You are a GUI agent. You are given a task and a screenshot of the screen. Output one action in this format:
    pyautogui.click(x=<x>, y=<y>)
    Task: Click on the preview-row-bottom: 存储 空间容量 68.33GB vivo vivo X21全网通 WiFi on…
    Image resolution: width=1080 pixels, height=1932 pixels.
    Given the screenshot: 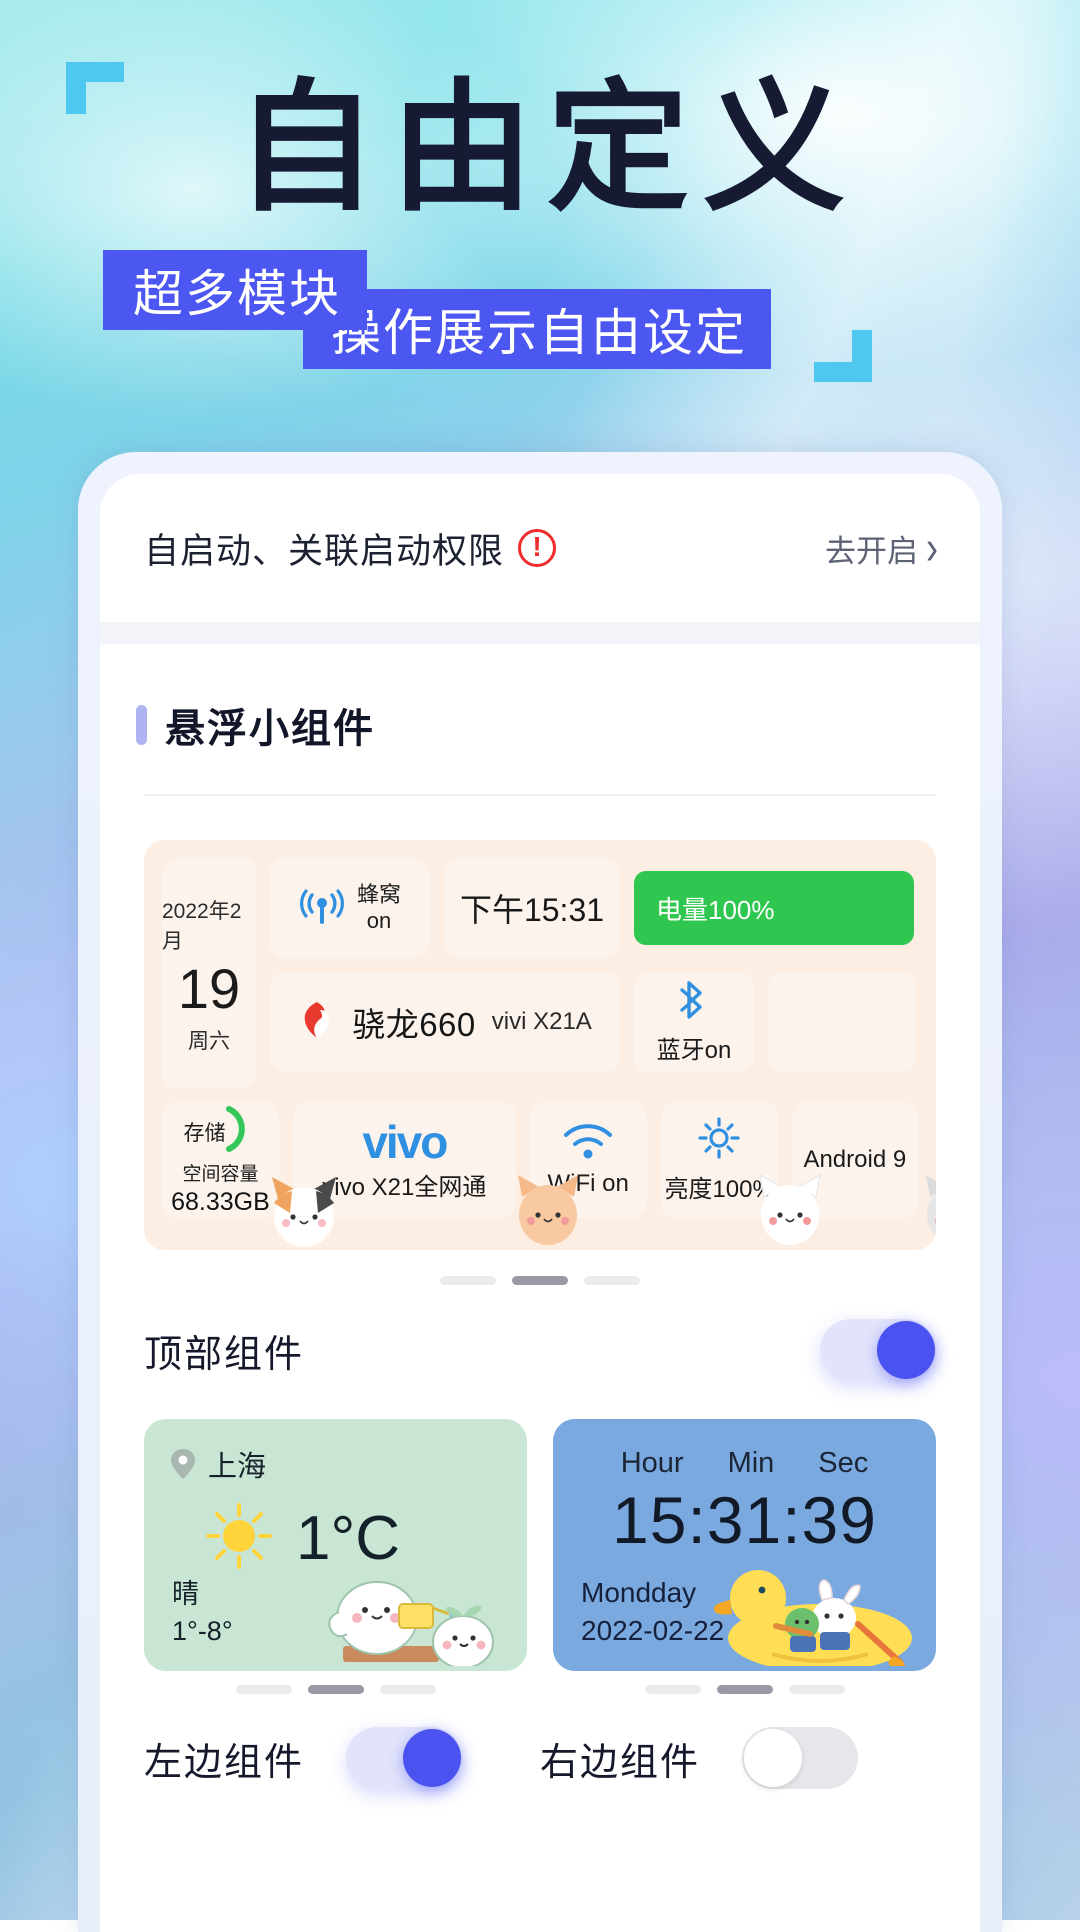 What is the action you would take?
    pyautogui.click(x=540, y=1160)
    